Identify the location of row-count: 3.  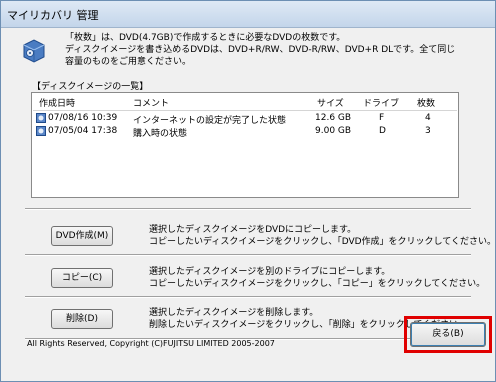
(428, 131).